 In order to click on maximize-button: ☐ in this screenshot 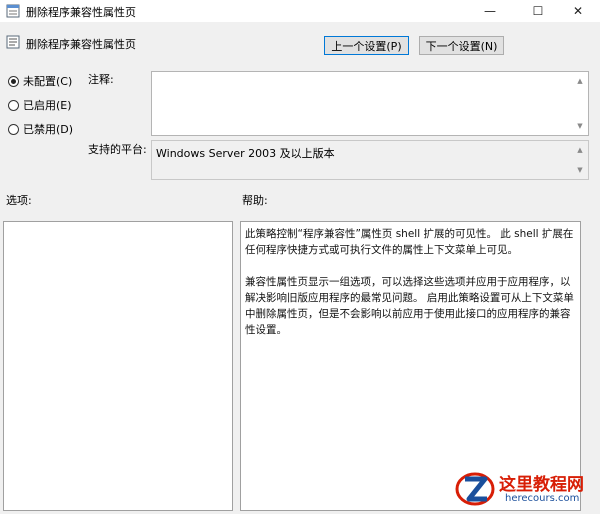, I will do `click(538, 11)`.